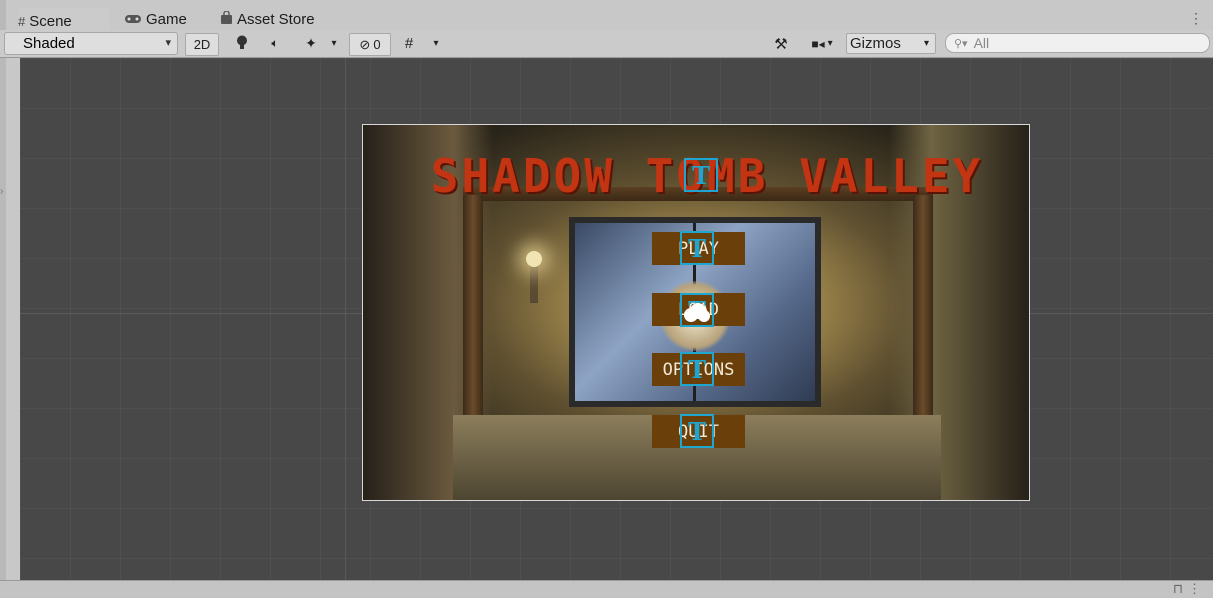  I want to click on torch-flame, so click(534, 259).